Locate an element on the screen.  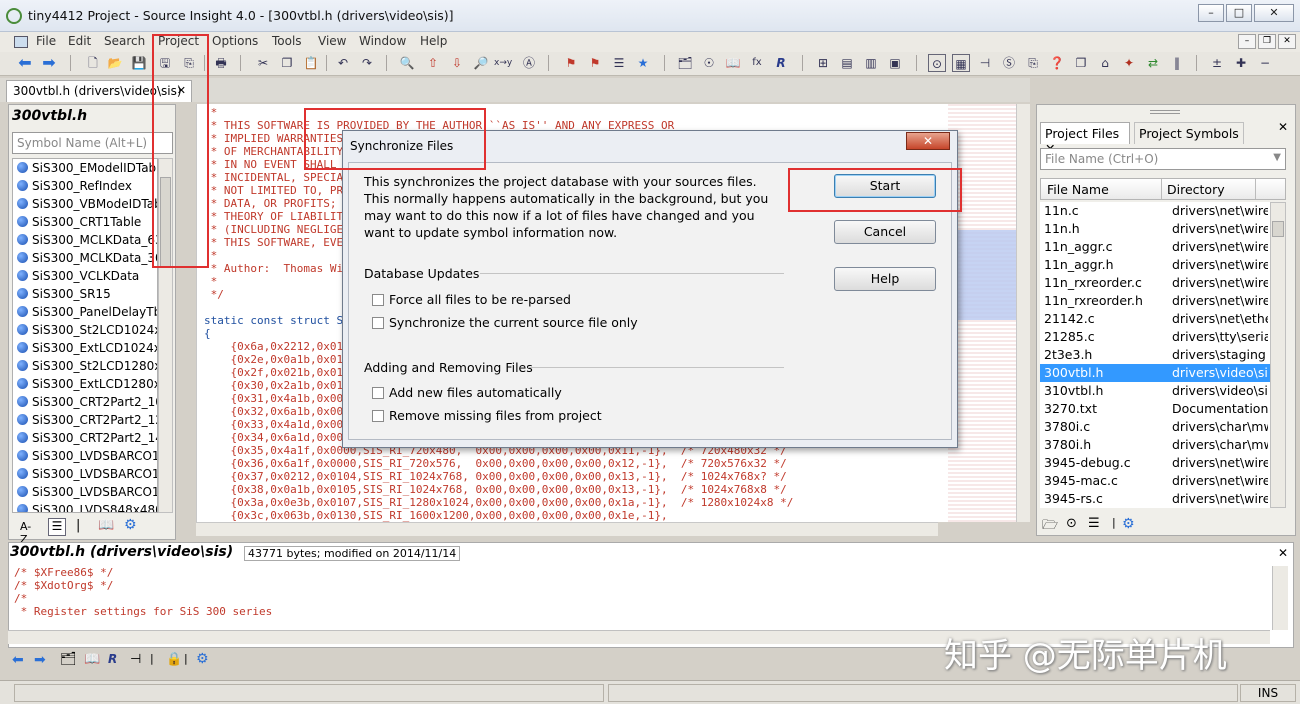
context-window-close-icon: ✕ is located at coordinates (1283, 553).